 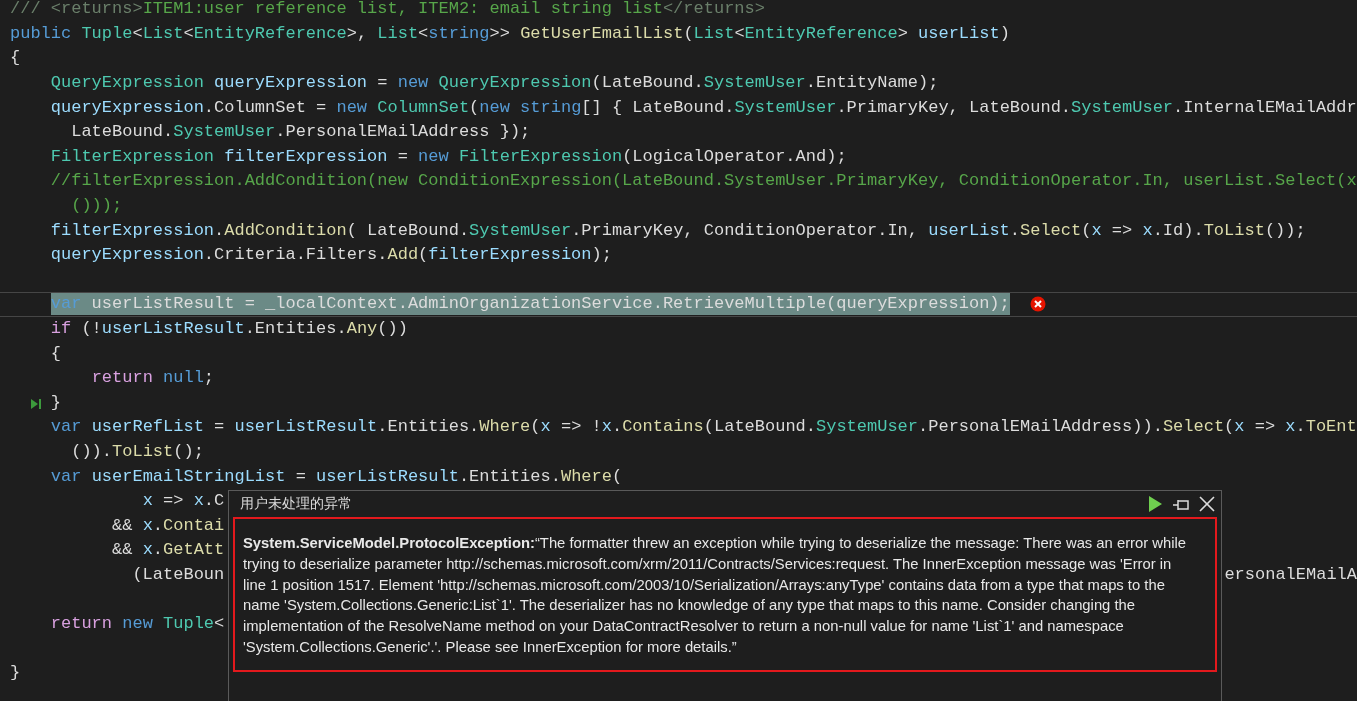 What do you see at coordinates (703, 181) in the screenshot?
I see `code-line: //filterExpression.AddCondition(new ConditionExpression(LateBound.SystemUser.PrimaryKey, ConditionOperator.In, userList.Select(x` at bounding box center [703, 181].